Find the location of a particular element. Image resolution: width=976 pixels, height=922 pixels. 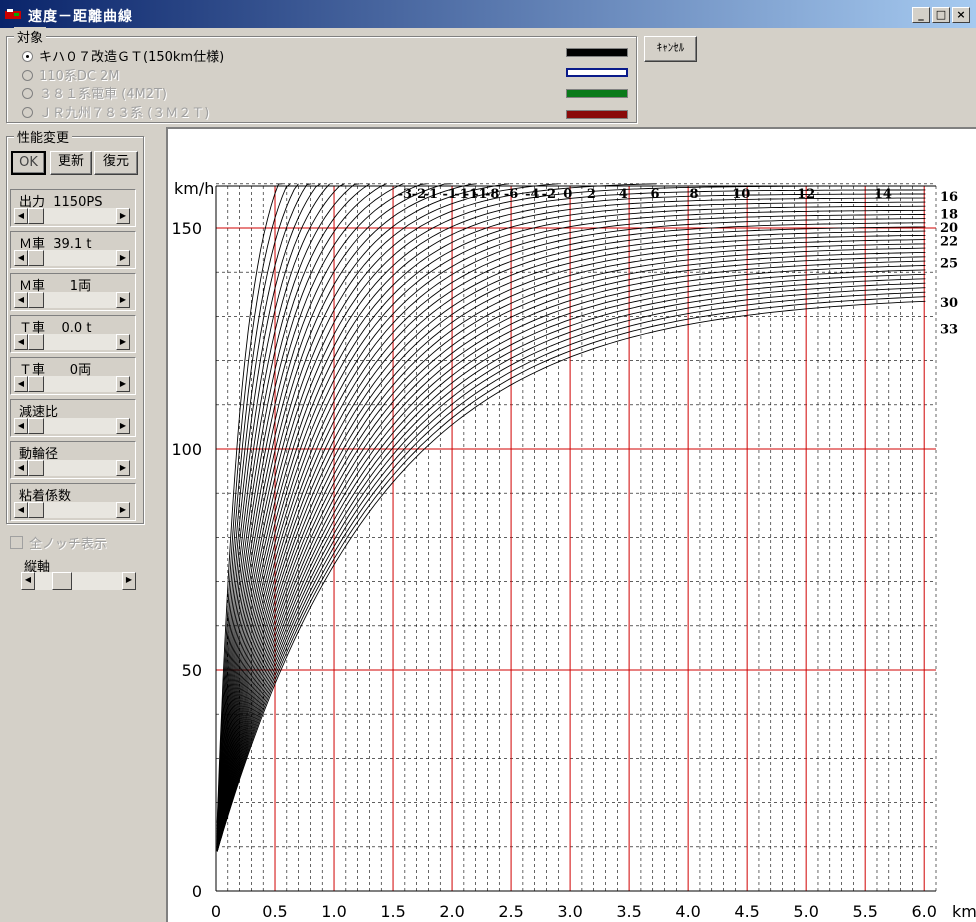

title-bar: 速度－距離曲線 _ □ × is located at coordinates (488, 14).